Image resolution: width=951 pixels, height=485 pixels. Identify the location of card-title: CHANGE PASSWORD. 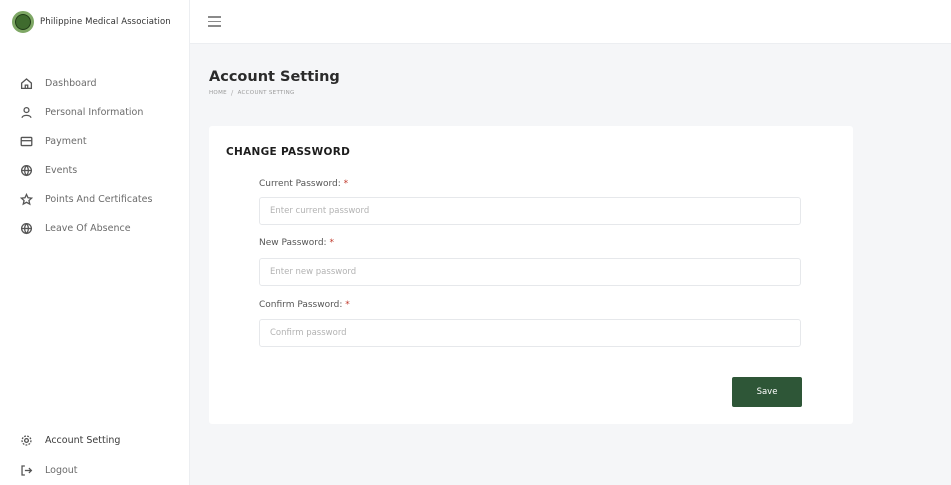
(288, 152).